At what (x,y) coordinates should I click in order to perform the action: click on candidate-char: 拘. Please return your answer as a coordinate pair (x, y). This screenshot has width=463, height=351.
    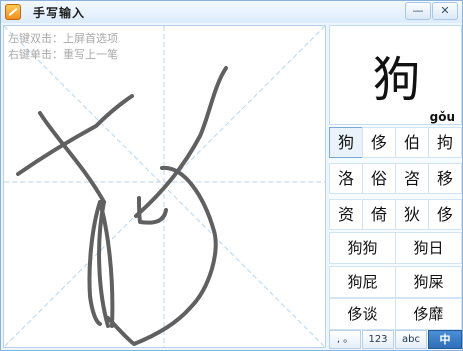
    Looking at the image, I should click on (445, 142).